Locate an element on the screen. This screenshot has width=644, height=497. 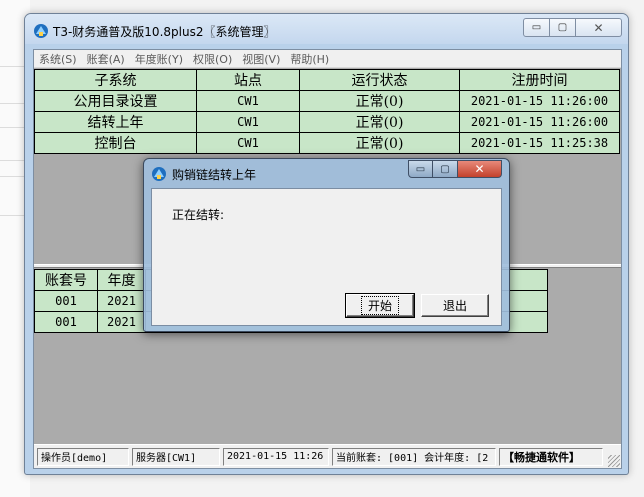
dialog-minimize-button: ▭ is located at coordinates (420, 169).